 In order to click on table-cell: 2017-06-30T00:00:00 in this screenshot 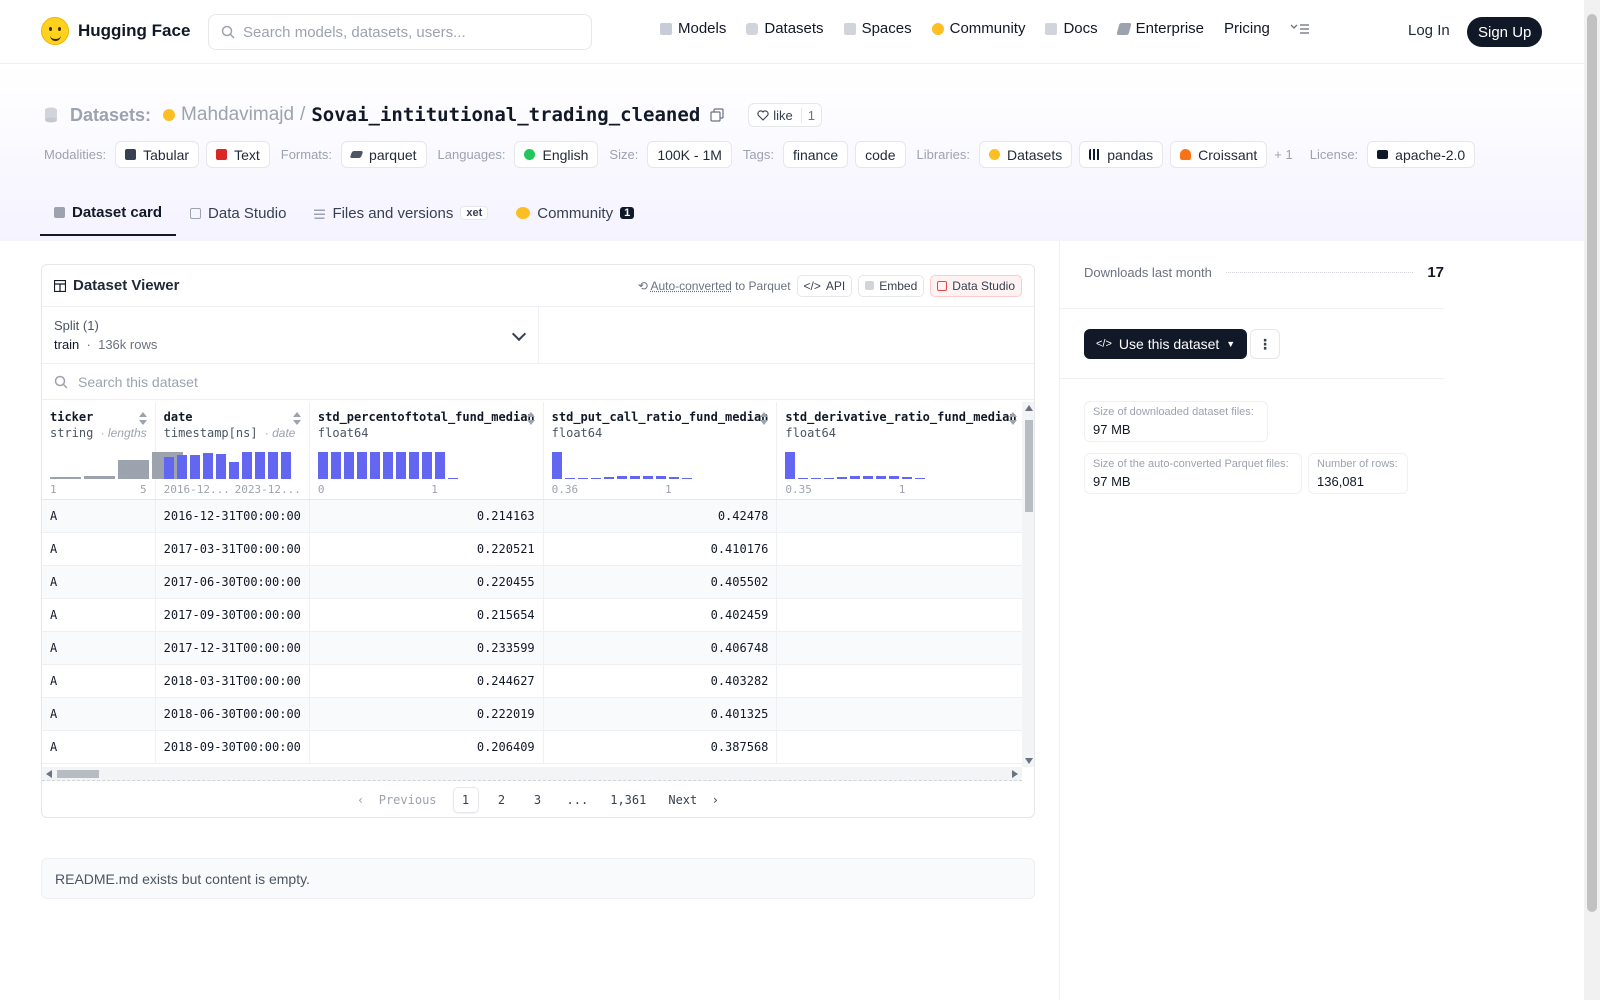, I will do `click(232, 582)`.